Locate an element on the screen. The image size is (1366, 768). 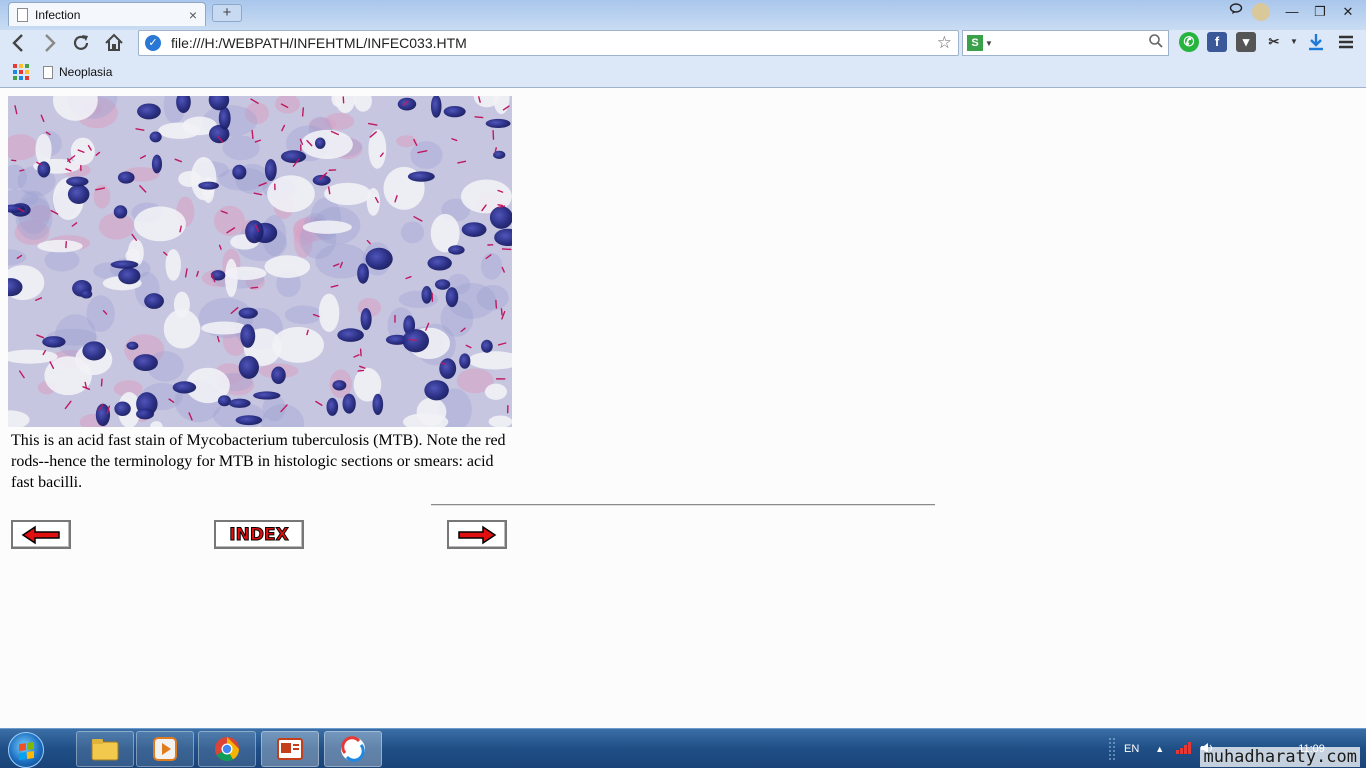
close-window-button: ✕ is located at coordinates (1348, 12).